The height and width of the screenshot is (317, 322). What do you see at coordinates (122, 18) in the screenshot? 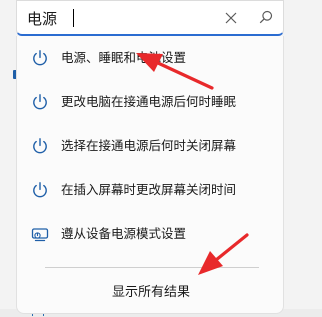
I see `search-input` at bounding box center [122, 18].